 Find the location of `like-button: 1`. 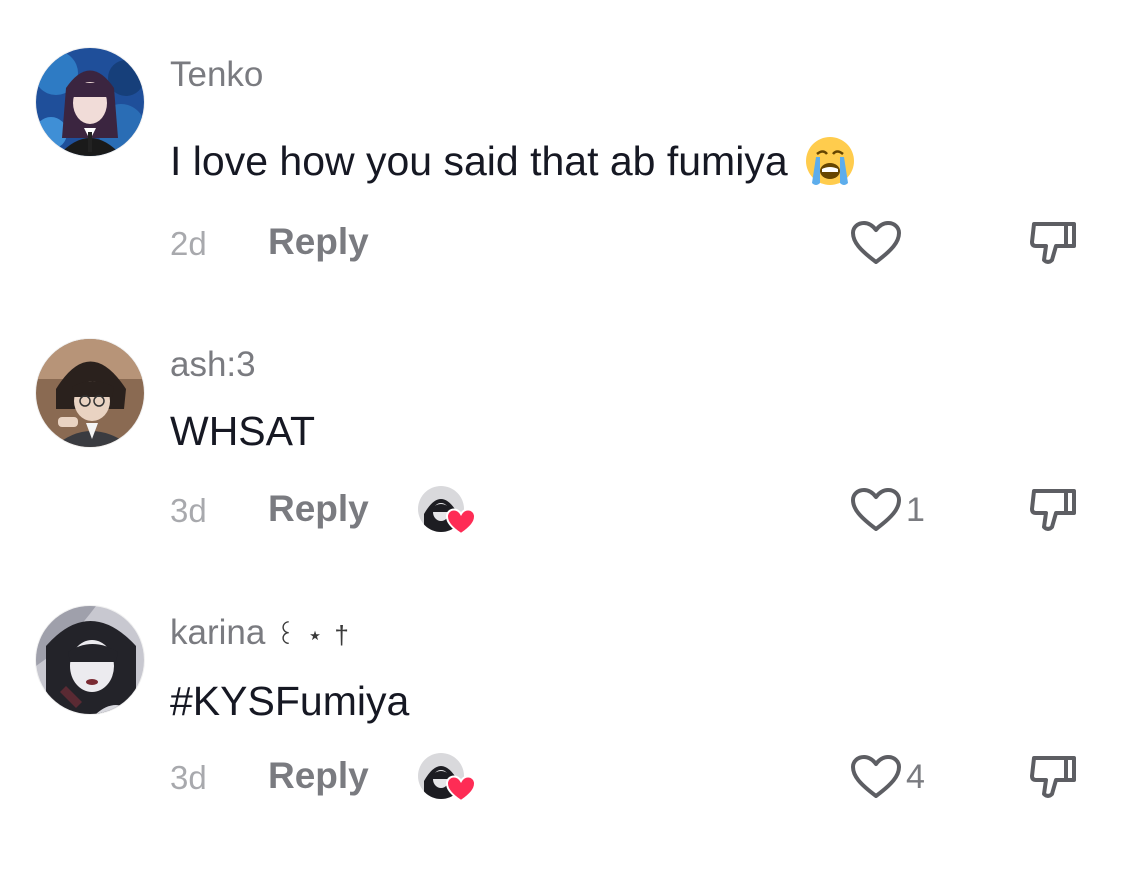

like-button: 1 is located at coordinates (887, 510).